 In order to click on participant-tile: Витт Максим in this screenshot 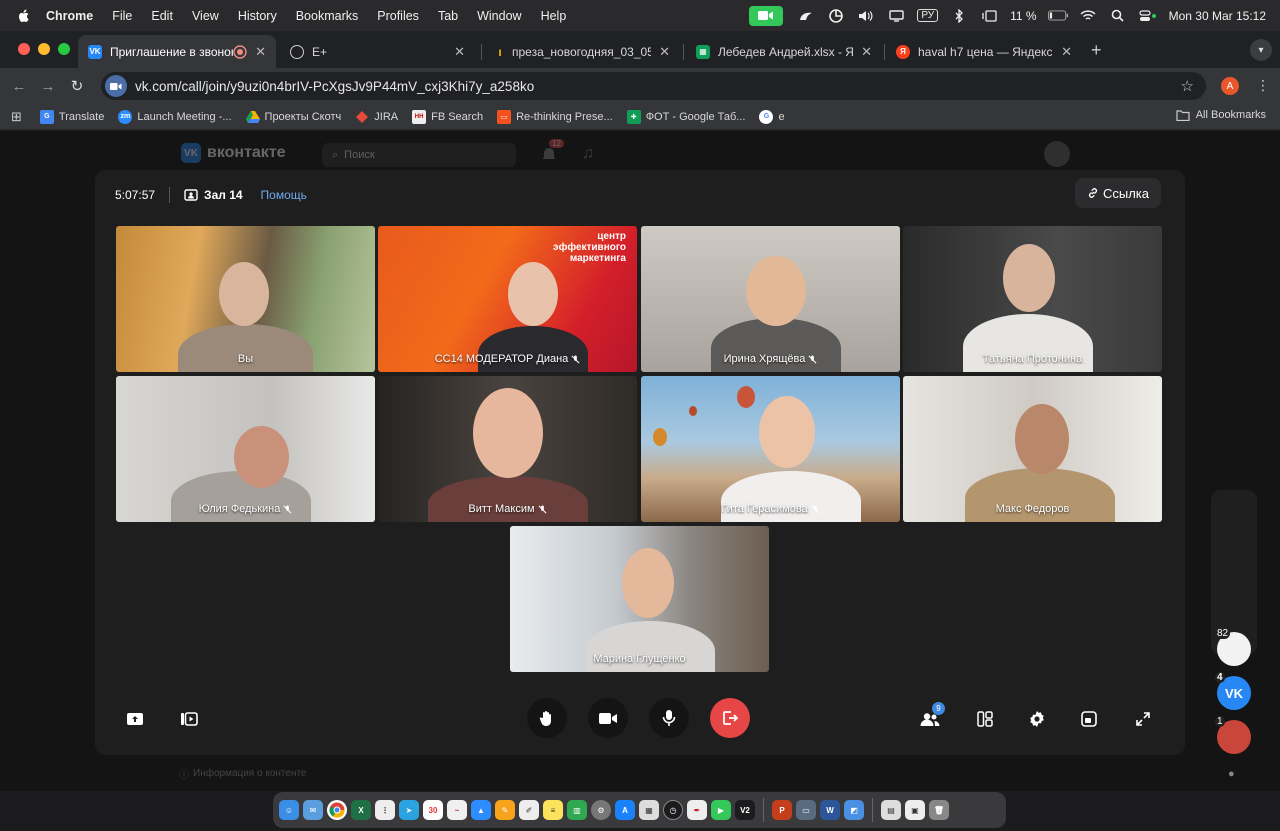, I will do `click(507, 449)`.